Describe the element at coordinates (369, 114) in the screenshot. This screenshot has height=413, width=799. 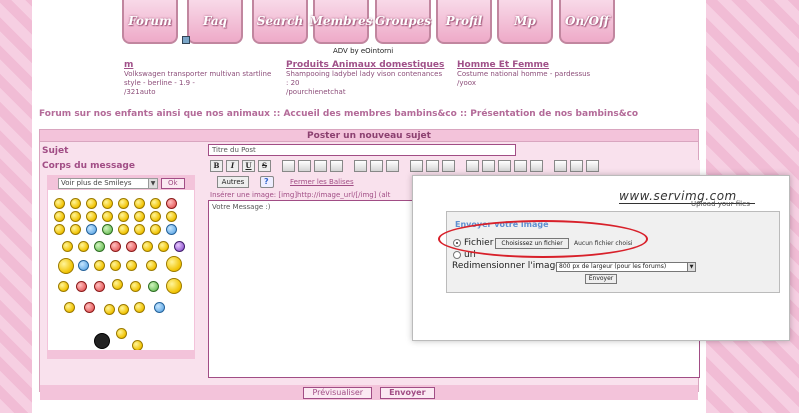
I see `breadcrumb-accueil-link: Accueil des membres bambins&co` at that location.